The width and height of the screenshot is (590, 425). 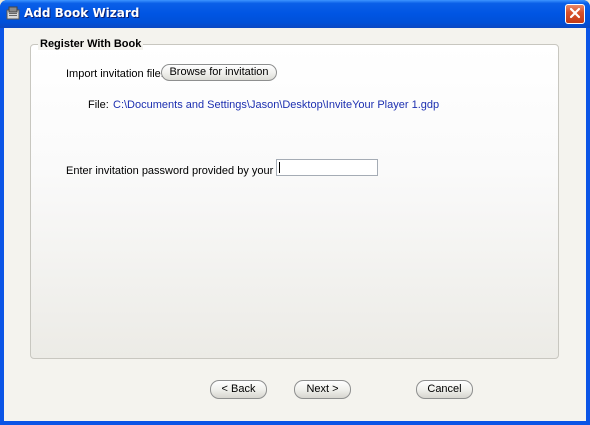 What do you see at coordinates (444, 389) in the screenshot?
I see `cancel-button: Cancel` at bounding box center [444, 389].